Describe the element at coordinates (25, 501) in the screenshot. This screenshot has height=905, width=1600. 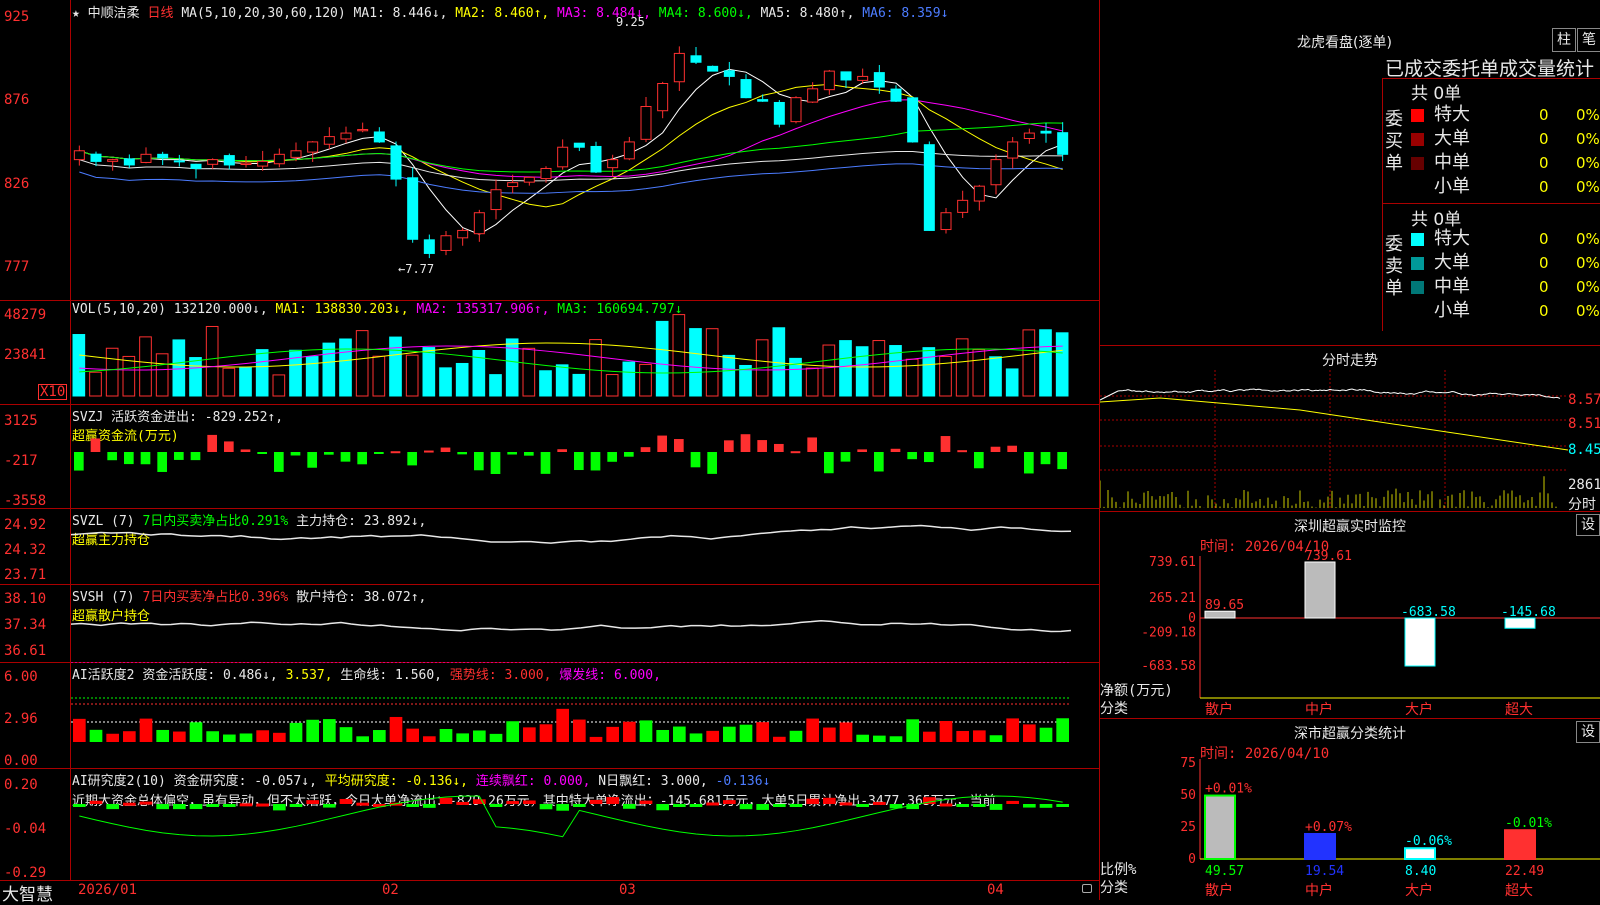
I see `svzj-tick: -3558` at that location.